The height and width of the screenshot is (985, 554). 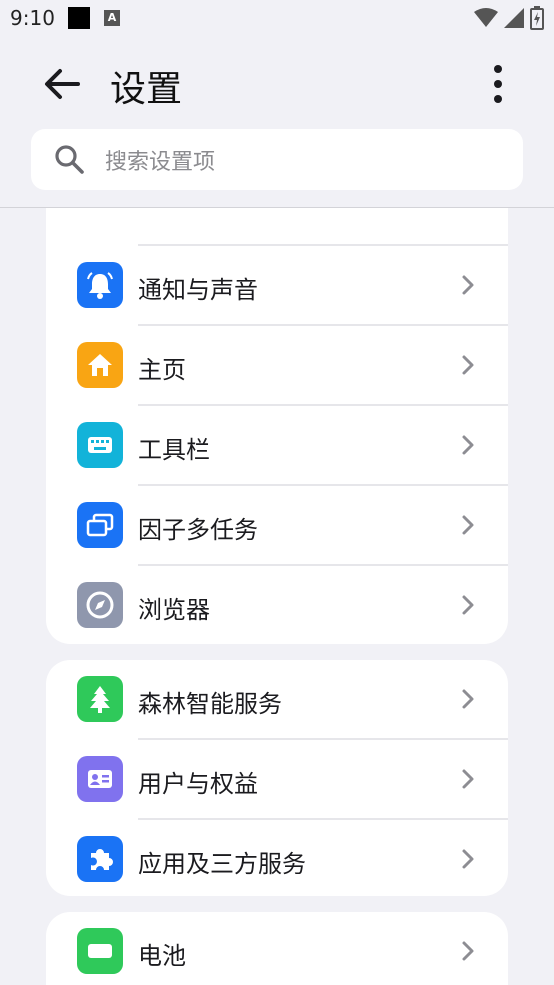 I want to click on signal-icon, so click(x=514, y=18).